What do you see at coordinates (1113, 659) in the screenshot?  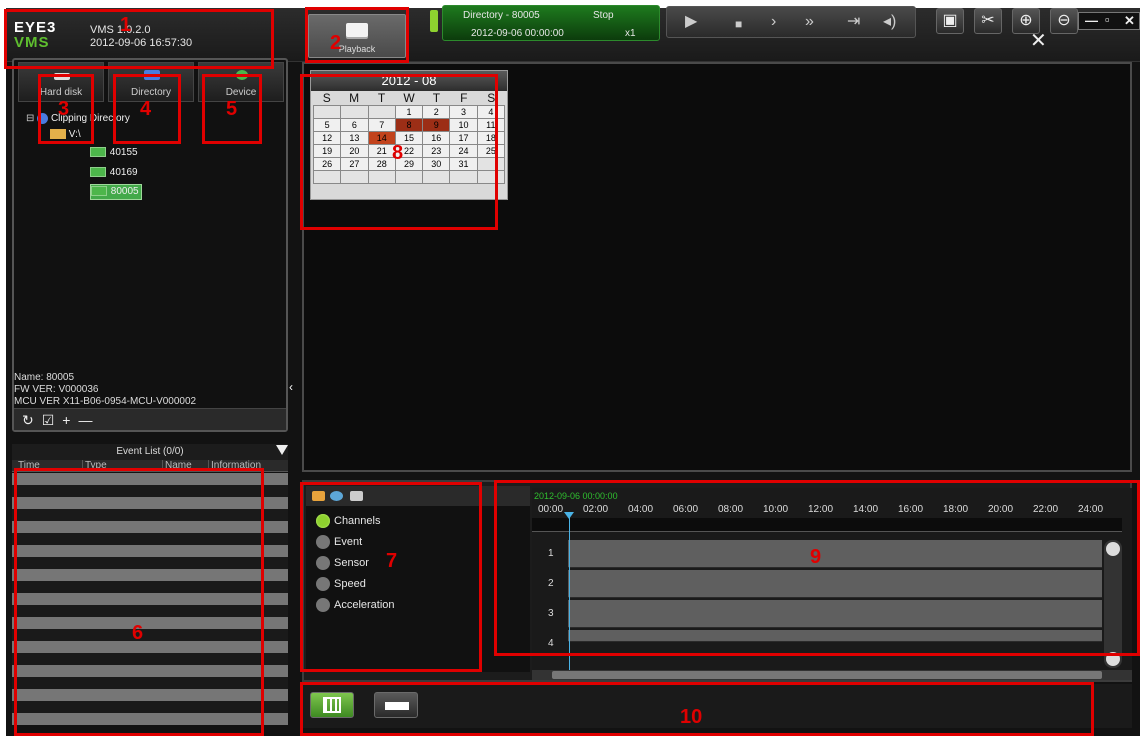 I see `scroll-down-icon` at bounding box center [1113, 659].